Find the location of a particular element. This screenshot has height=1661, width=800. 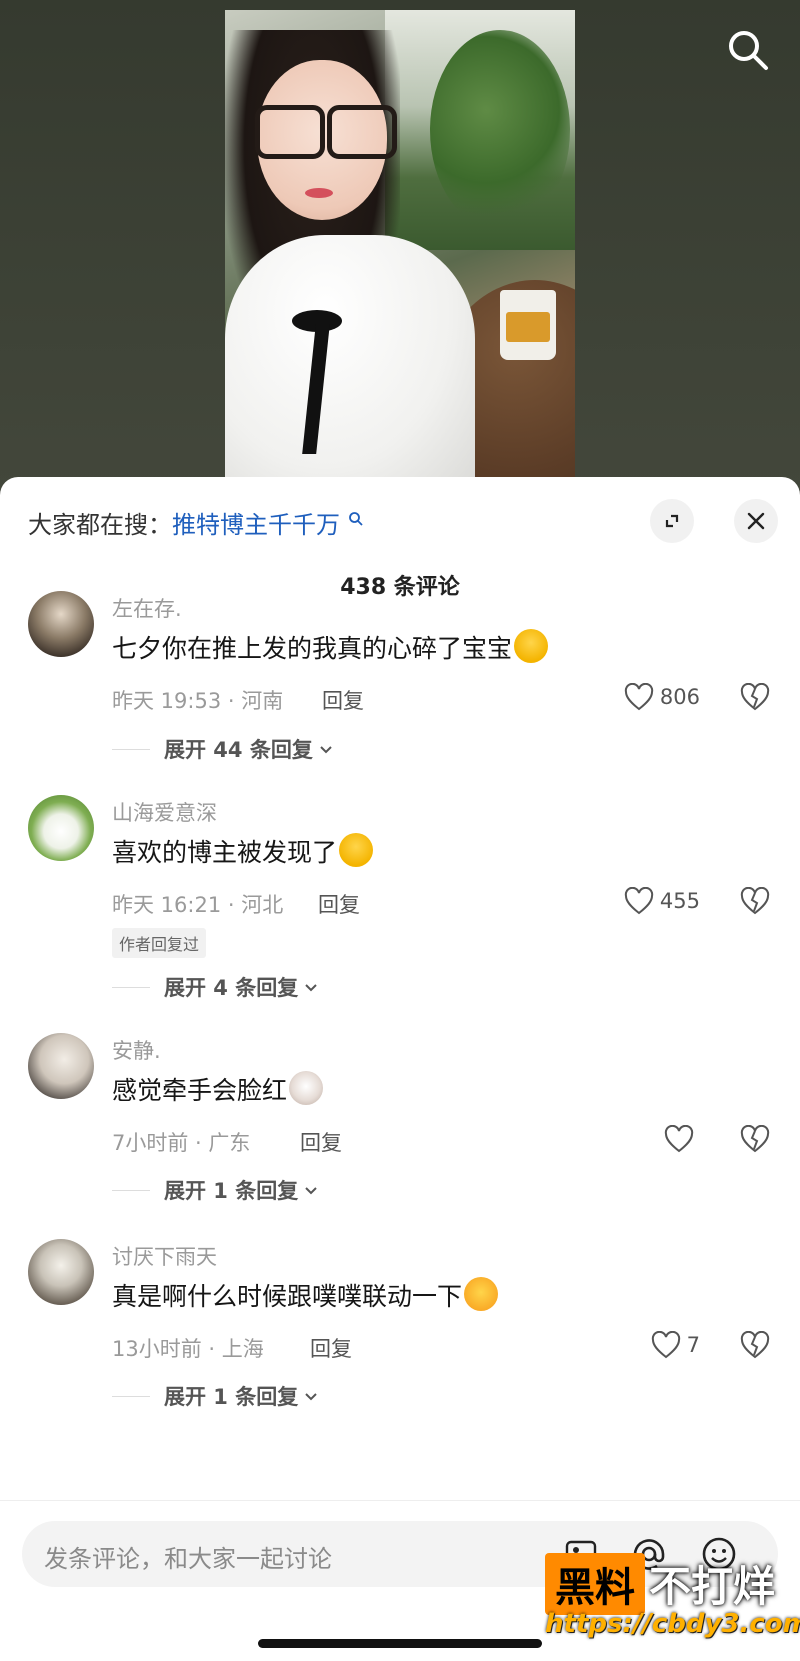

comment-time-location: 昨天 19:53 · 河南 is located at coordinates (198, 701).